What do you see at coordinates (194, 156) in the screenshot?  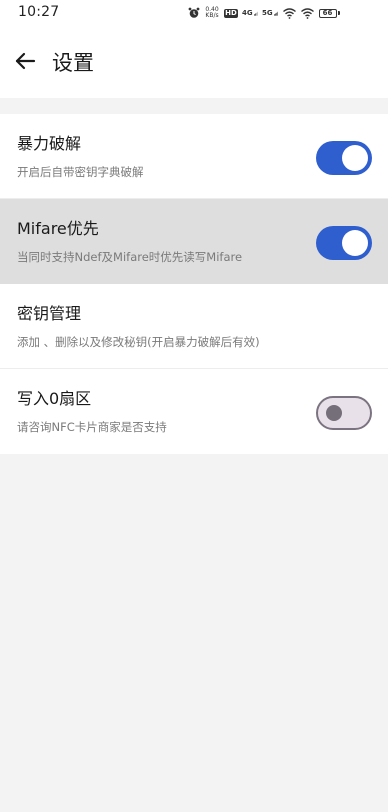 I see `setting-brute-force: 暴力破解 开启后自带密钥字典破解` at bounding box center [194, 156].